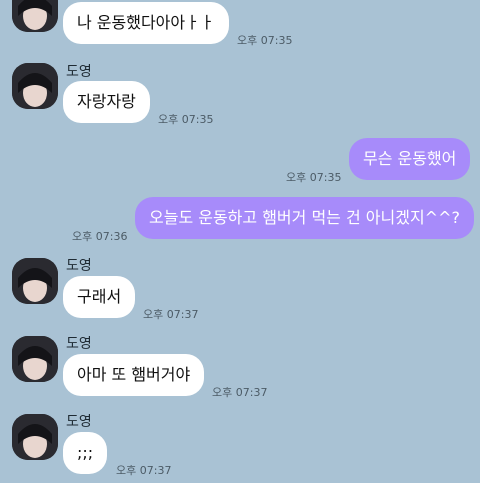 The image size is (480, 483). I want to click on message-bubble: 구래서, so click(99, 297).